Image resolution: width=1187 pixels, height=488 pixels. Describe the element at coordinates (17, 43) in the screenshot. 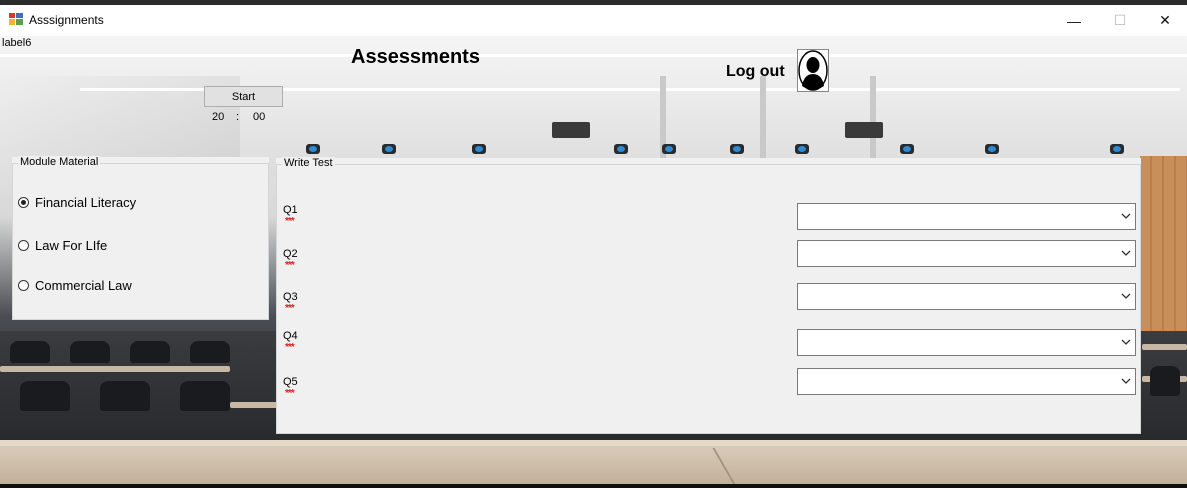

I see `label6-text: label6` at that location.